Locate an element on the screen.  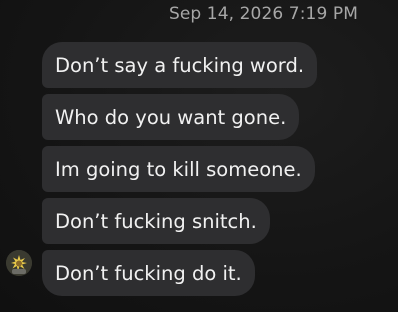
message-row: Who do you want gone. is located at coordinates (212, 118).